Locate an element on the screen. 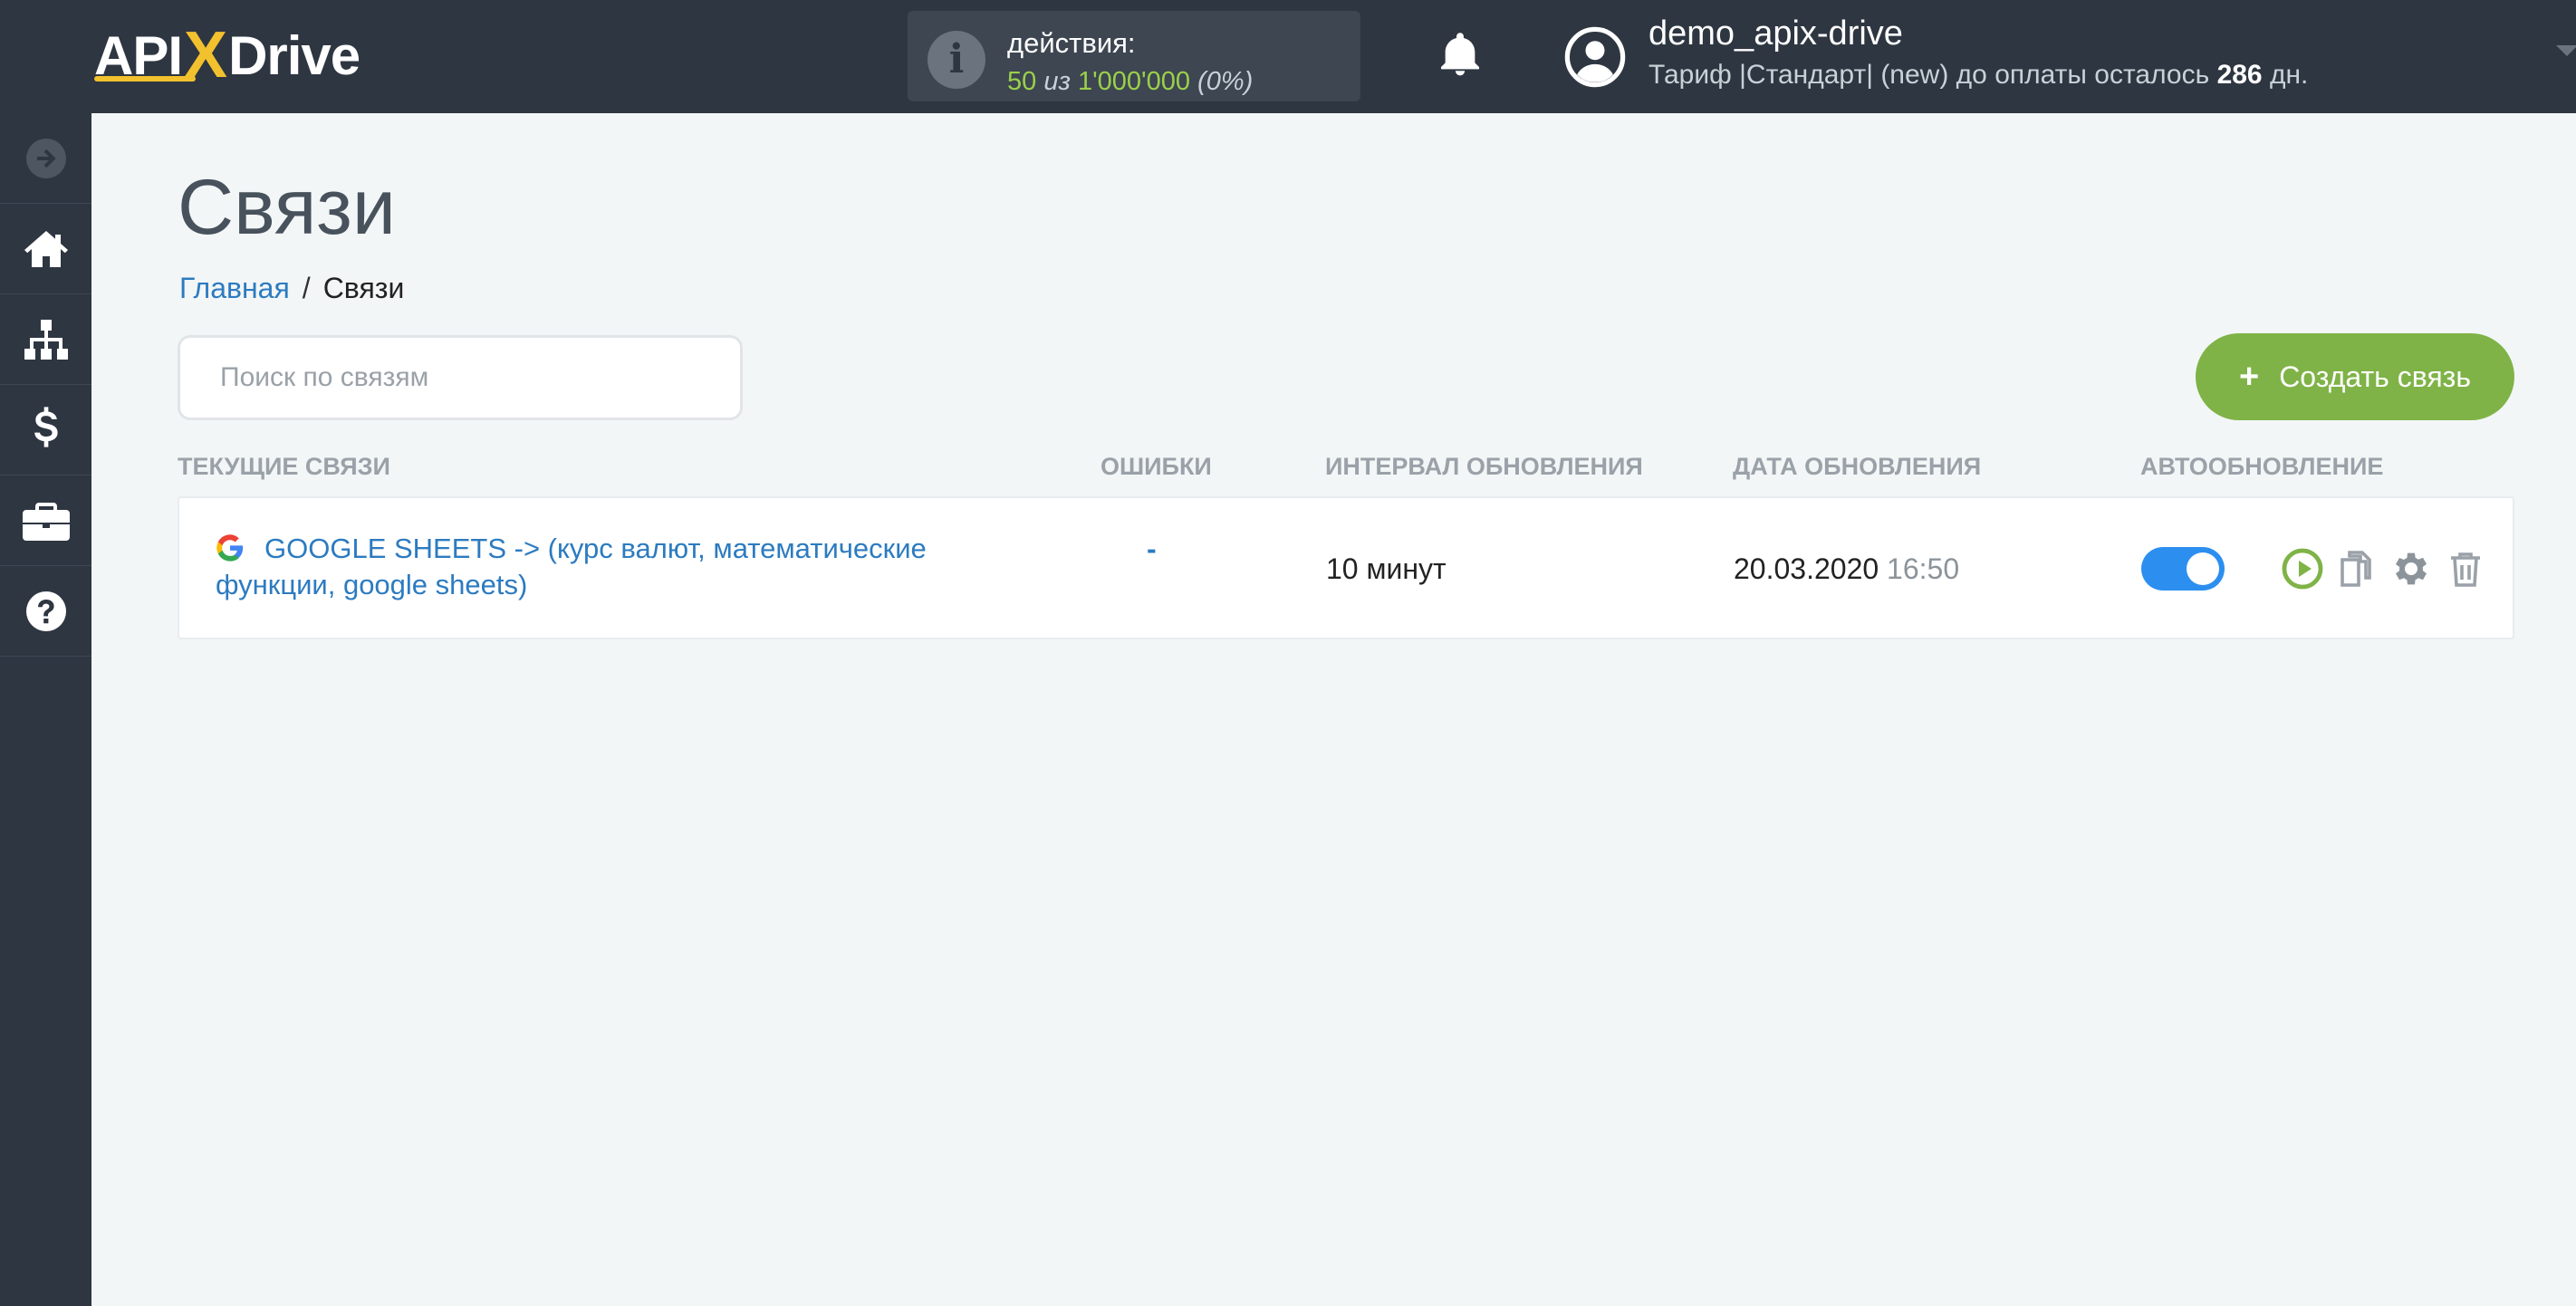 This screenshot has width=2576, height=1306. chevron-down-icon is located at coordinates (2566, 51).